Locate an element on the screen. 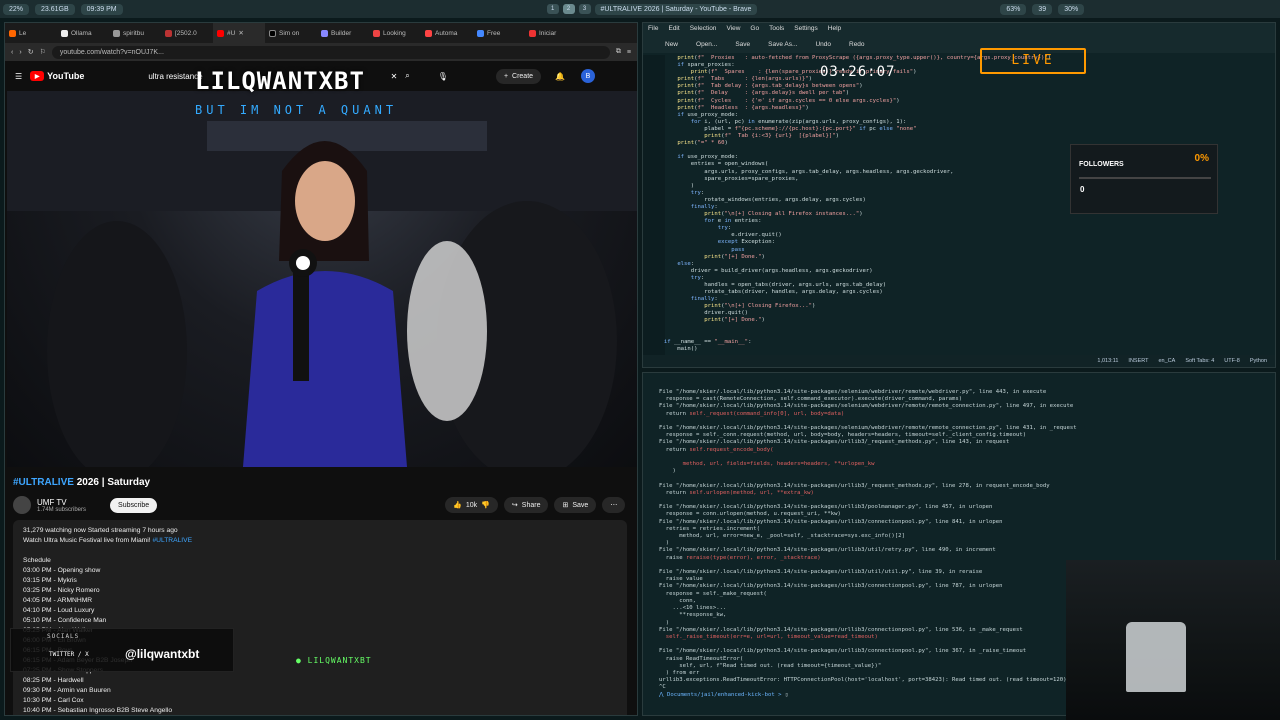 The width and height of the screenshot is (1280, 720). tab-3: [2502.0 is located at coordinates (187, 33).